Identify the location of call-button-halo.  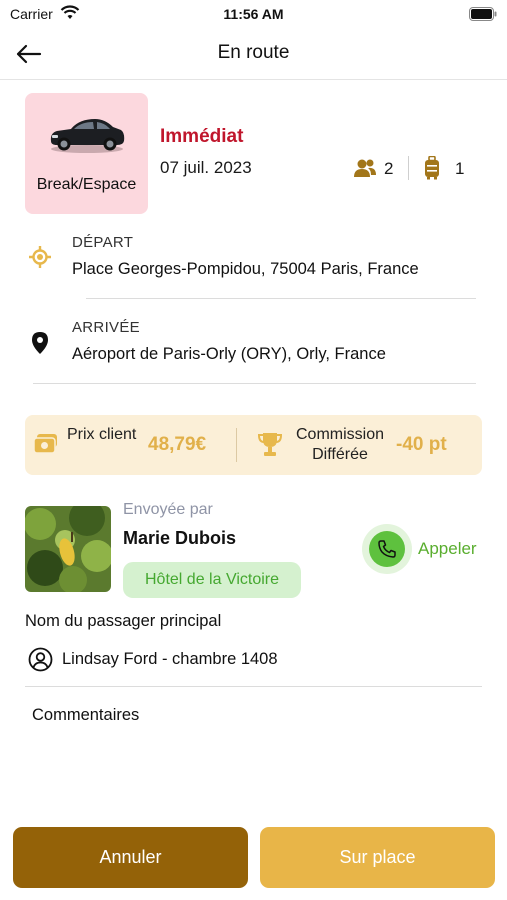
(387, 549).